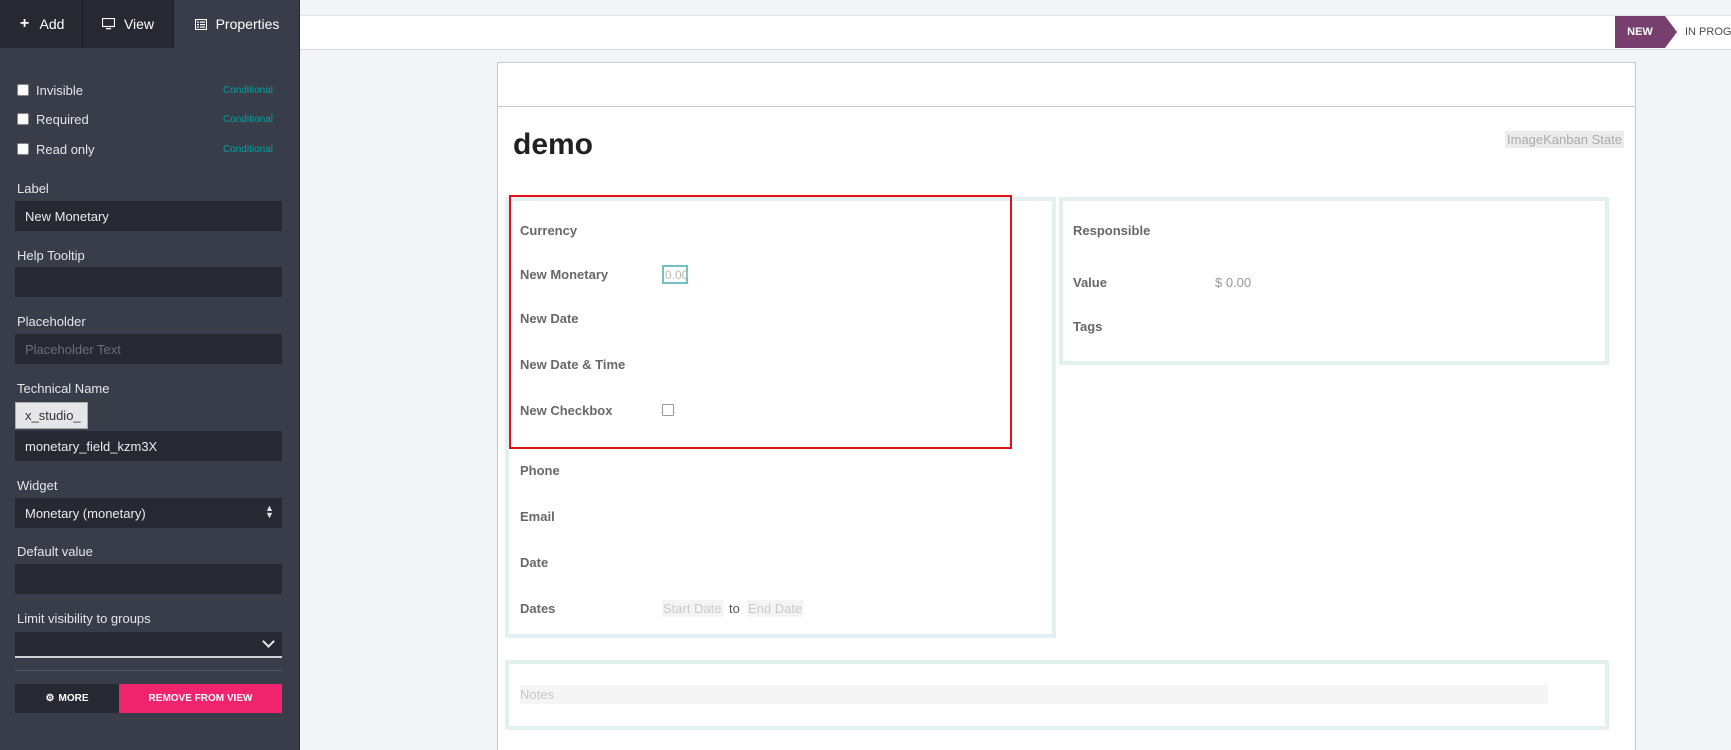  I want to click on required-checkbox, so click(23, 119).